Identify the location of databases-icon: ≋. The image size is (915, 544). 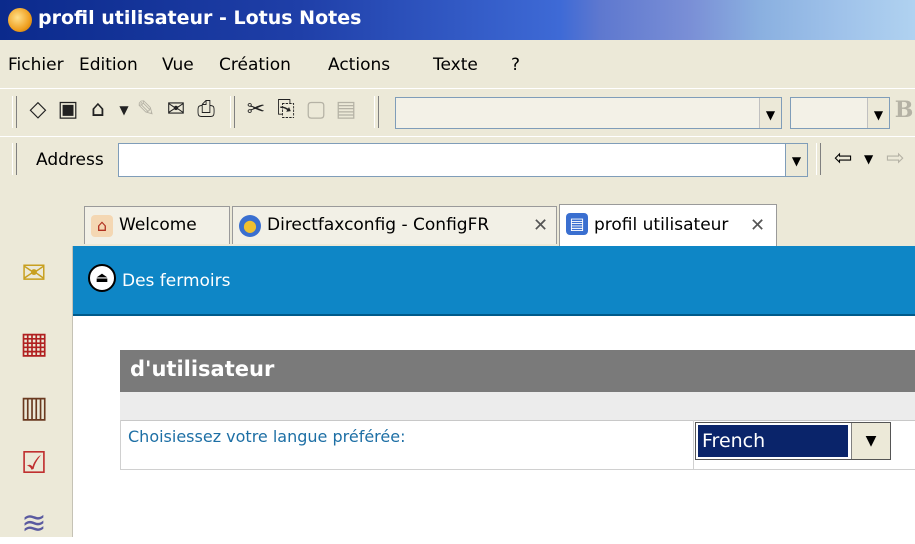
(34, 524).